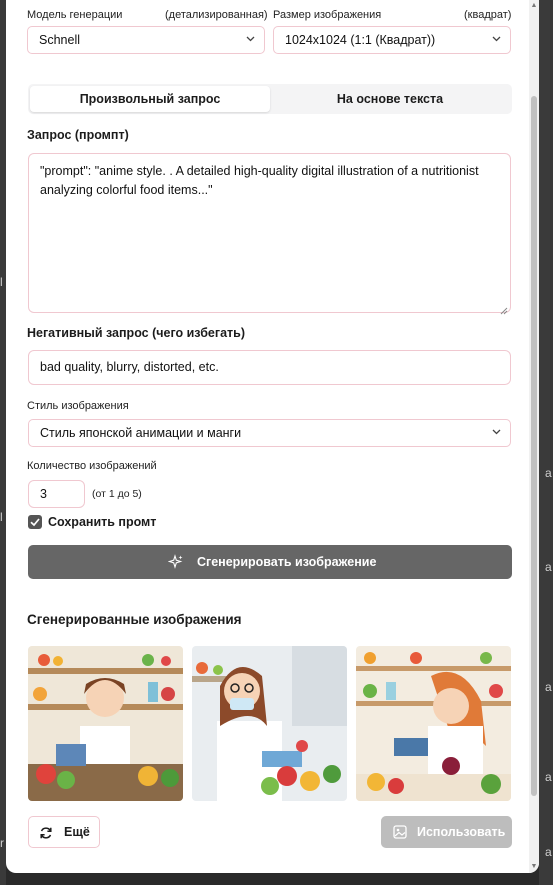 The image size is (553, 885). Describe the element at coordinates (390, 99) in the screenshot. I see `tab-from-text: На основе текста` at that location.